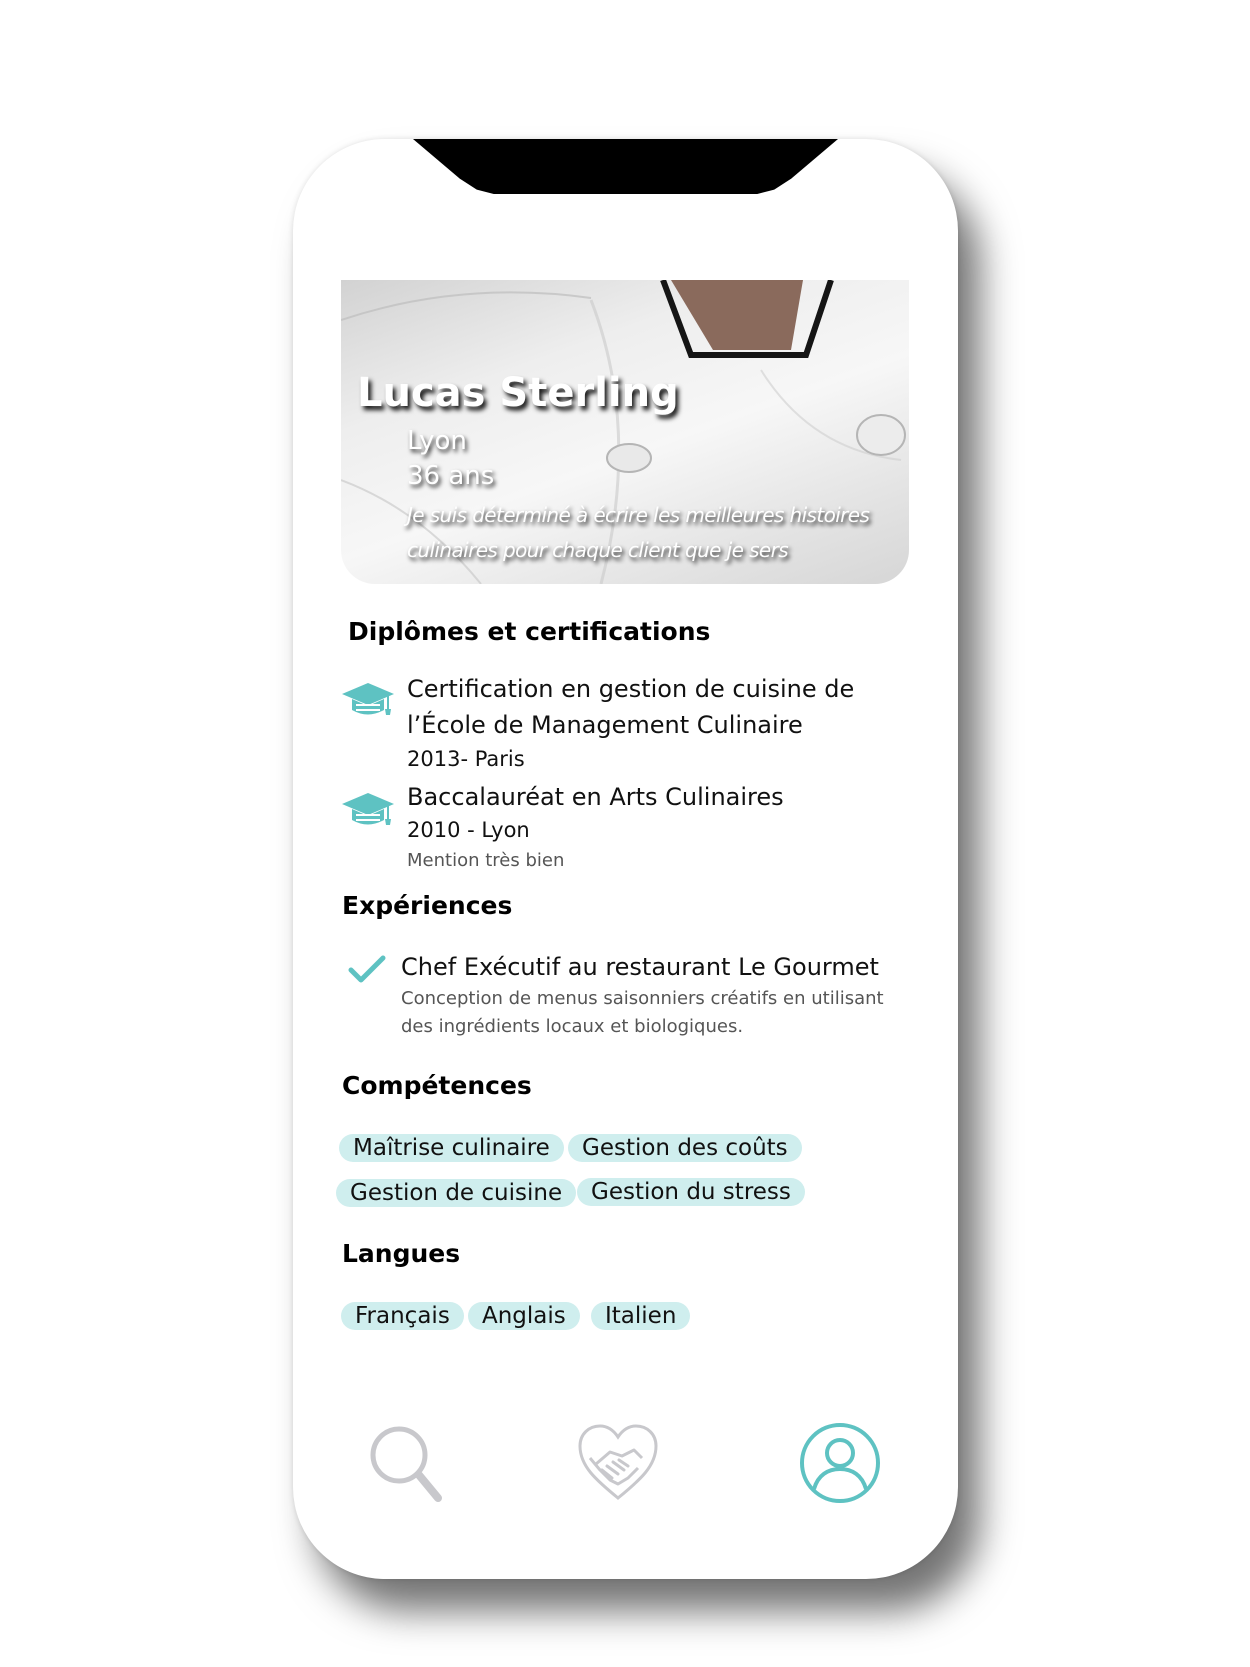  Describe the element at coordinates (640, 967) in the screenshot. I see `experience-1-title: Chef Exécutif au restaurant Le Gourmet` at that location.